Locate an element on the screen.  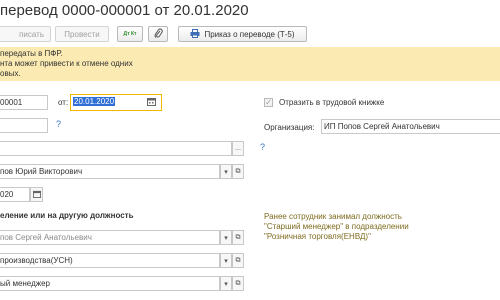
workbook-checkbox: ✓ is located at coordinates (268, 102).